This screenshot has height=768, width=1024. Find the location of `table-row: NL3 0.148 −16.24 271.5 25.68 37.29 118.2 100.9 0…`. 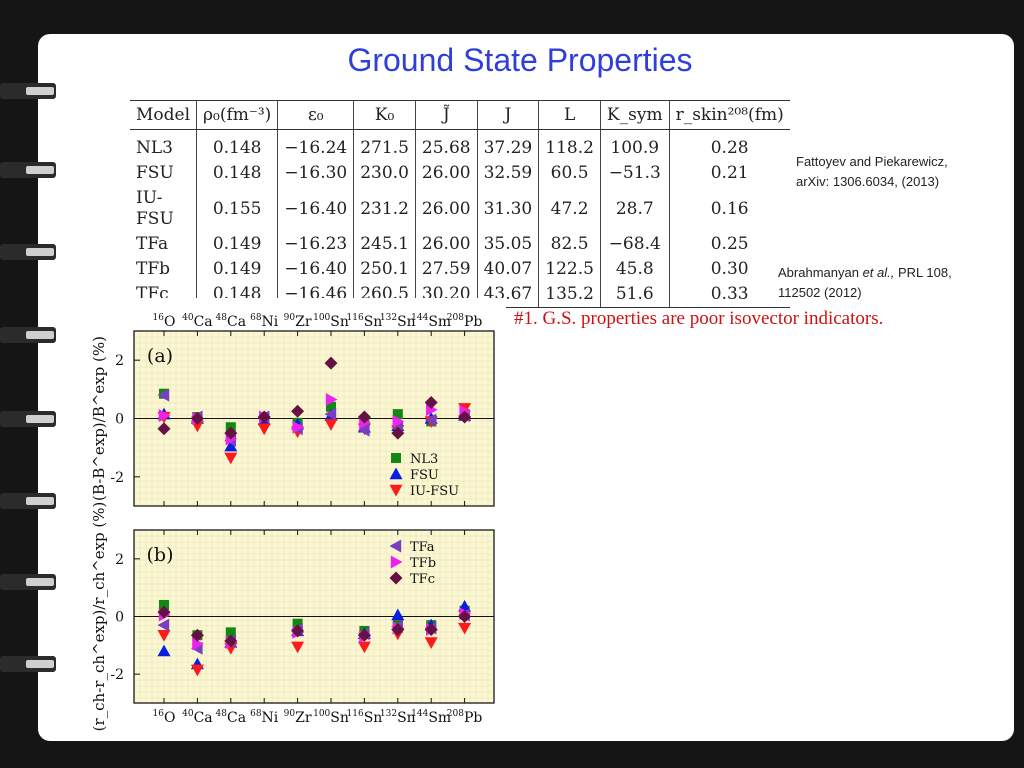

table-row: NL3 0.148 −16.24 271.5 25.68 37.29 118.2 100.9 0… is located at coordinates (460, 145).